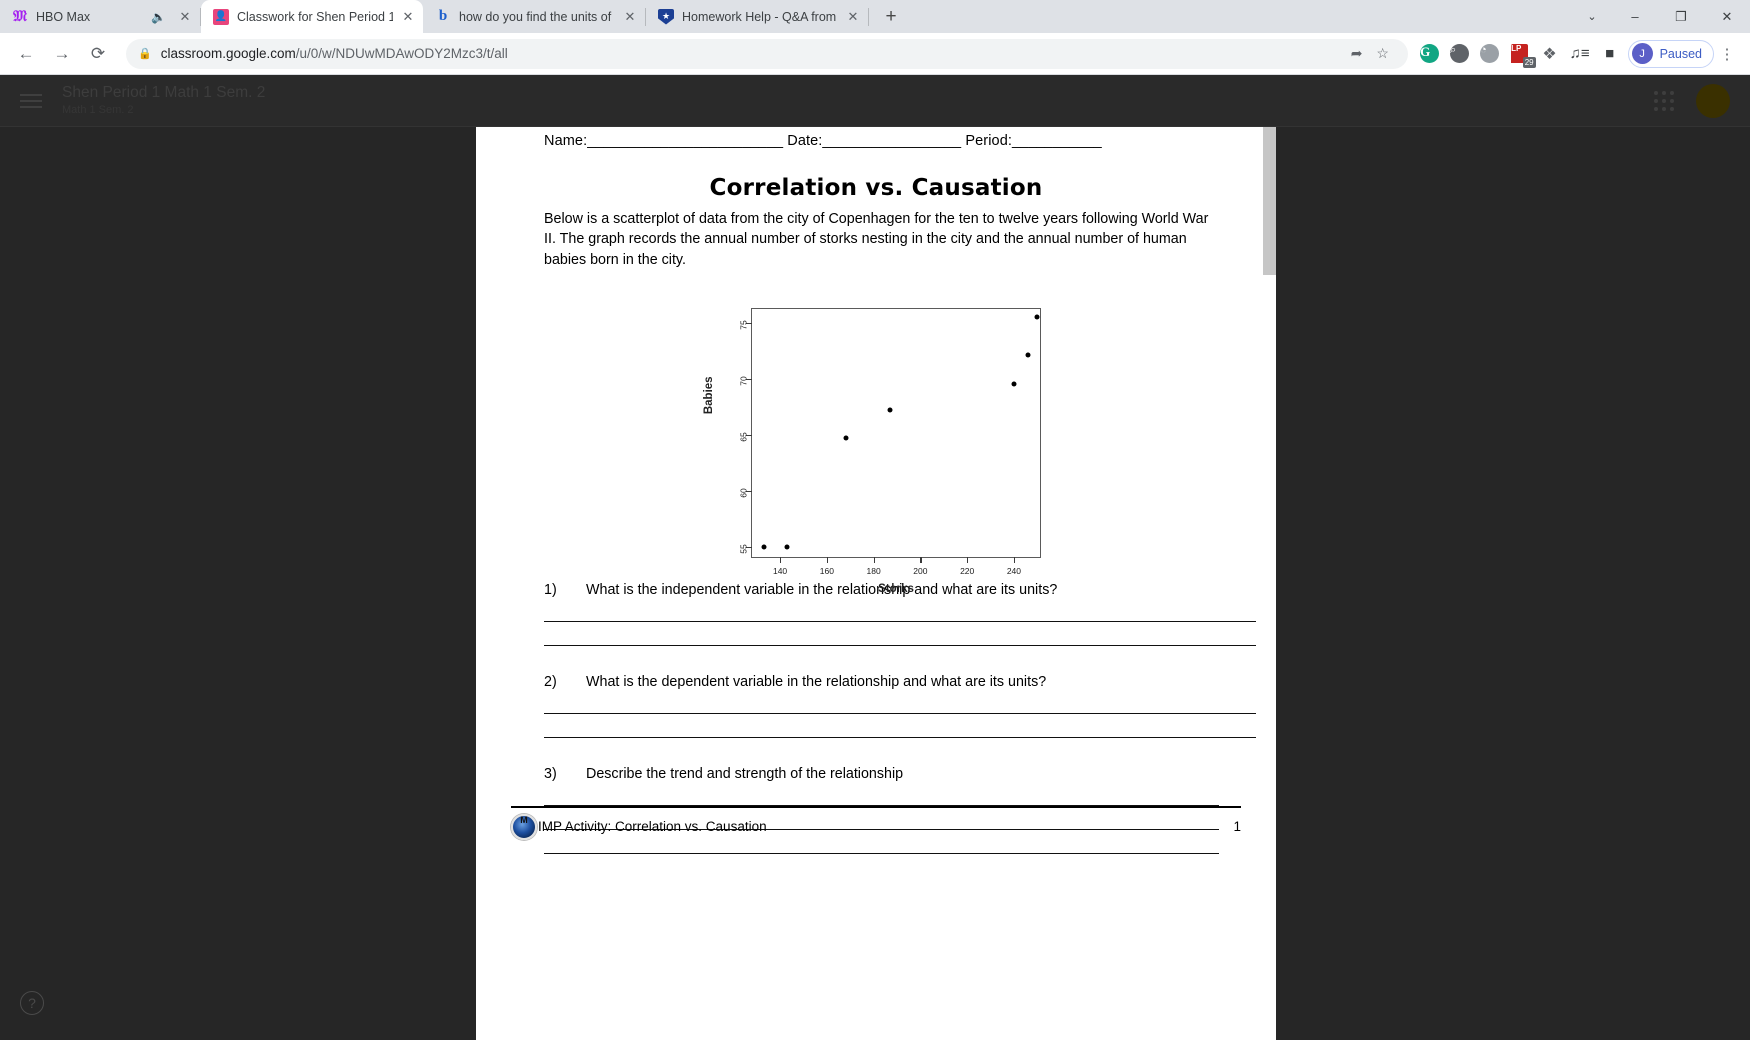 The width and height of the screenshot is (1750, 1040). I want to click on avatar, so click(1713, 100).